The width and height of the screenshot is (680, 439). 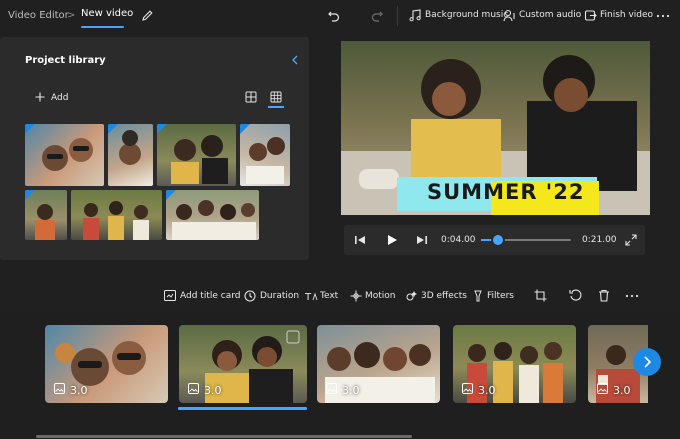 I want to click on scroll-next-button, so click(x=647, y=362).